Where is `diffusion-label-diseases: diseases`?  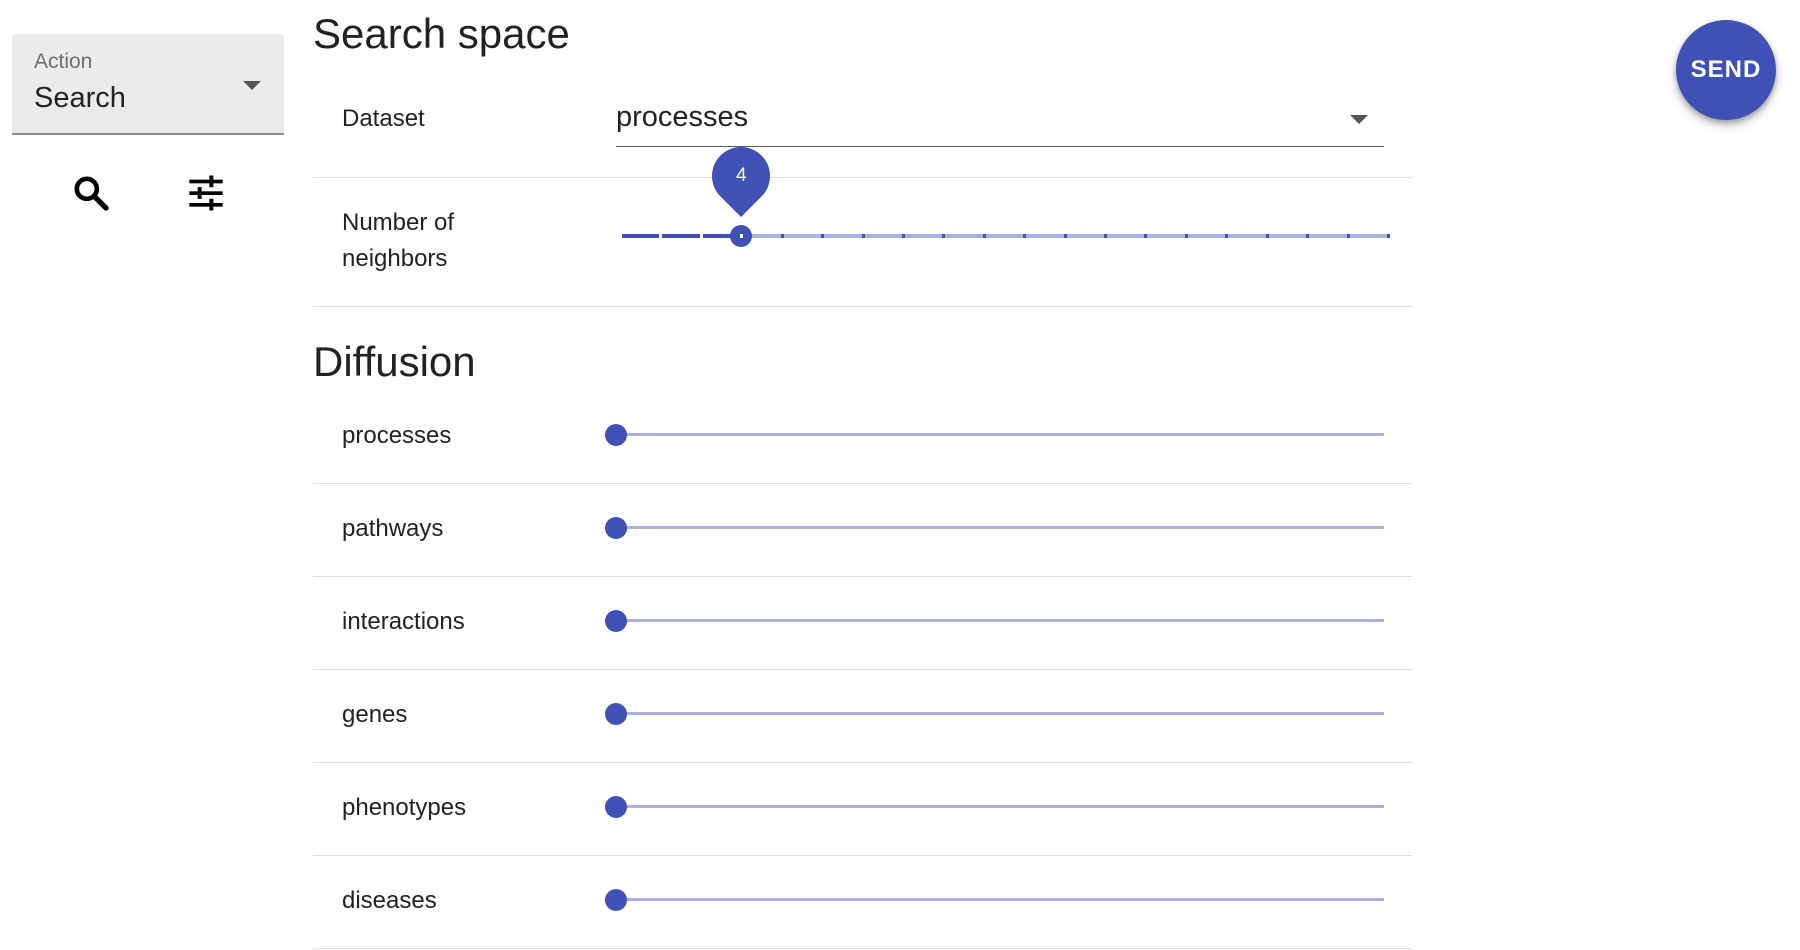 diffusion-label-diseases: diseases is located at coordinates (389, 900).